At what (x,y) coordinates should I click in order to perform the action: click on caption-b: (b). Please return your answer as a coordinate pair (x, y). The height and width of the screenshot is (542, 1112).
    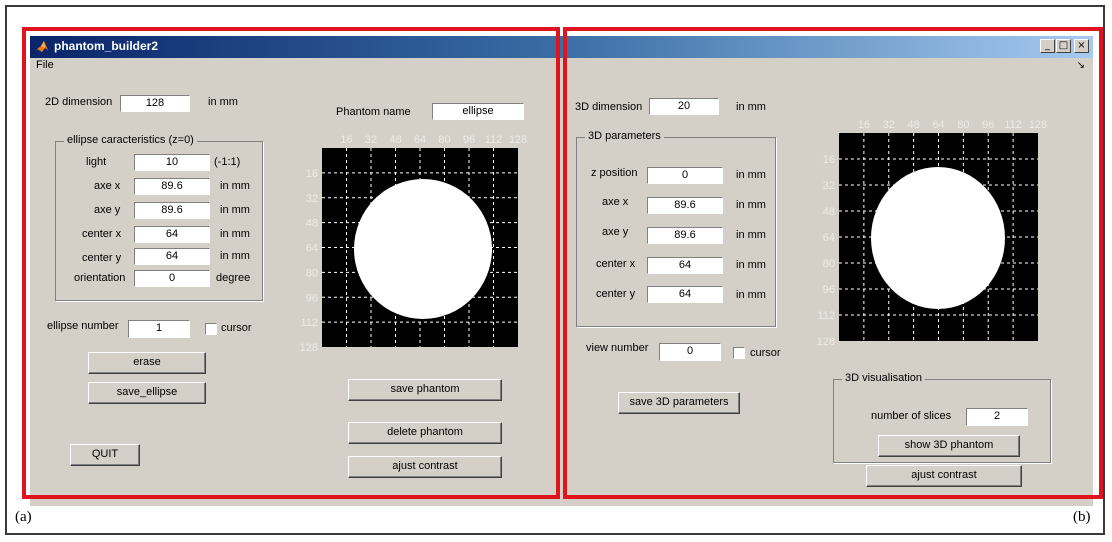
    Looking at the image, I should click on (1082, 517).